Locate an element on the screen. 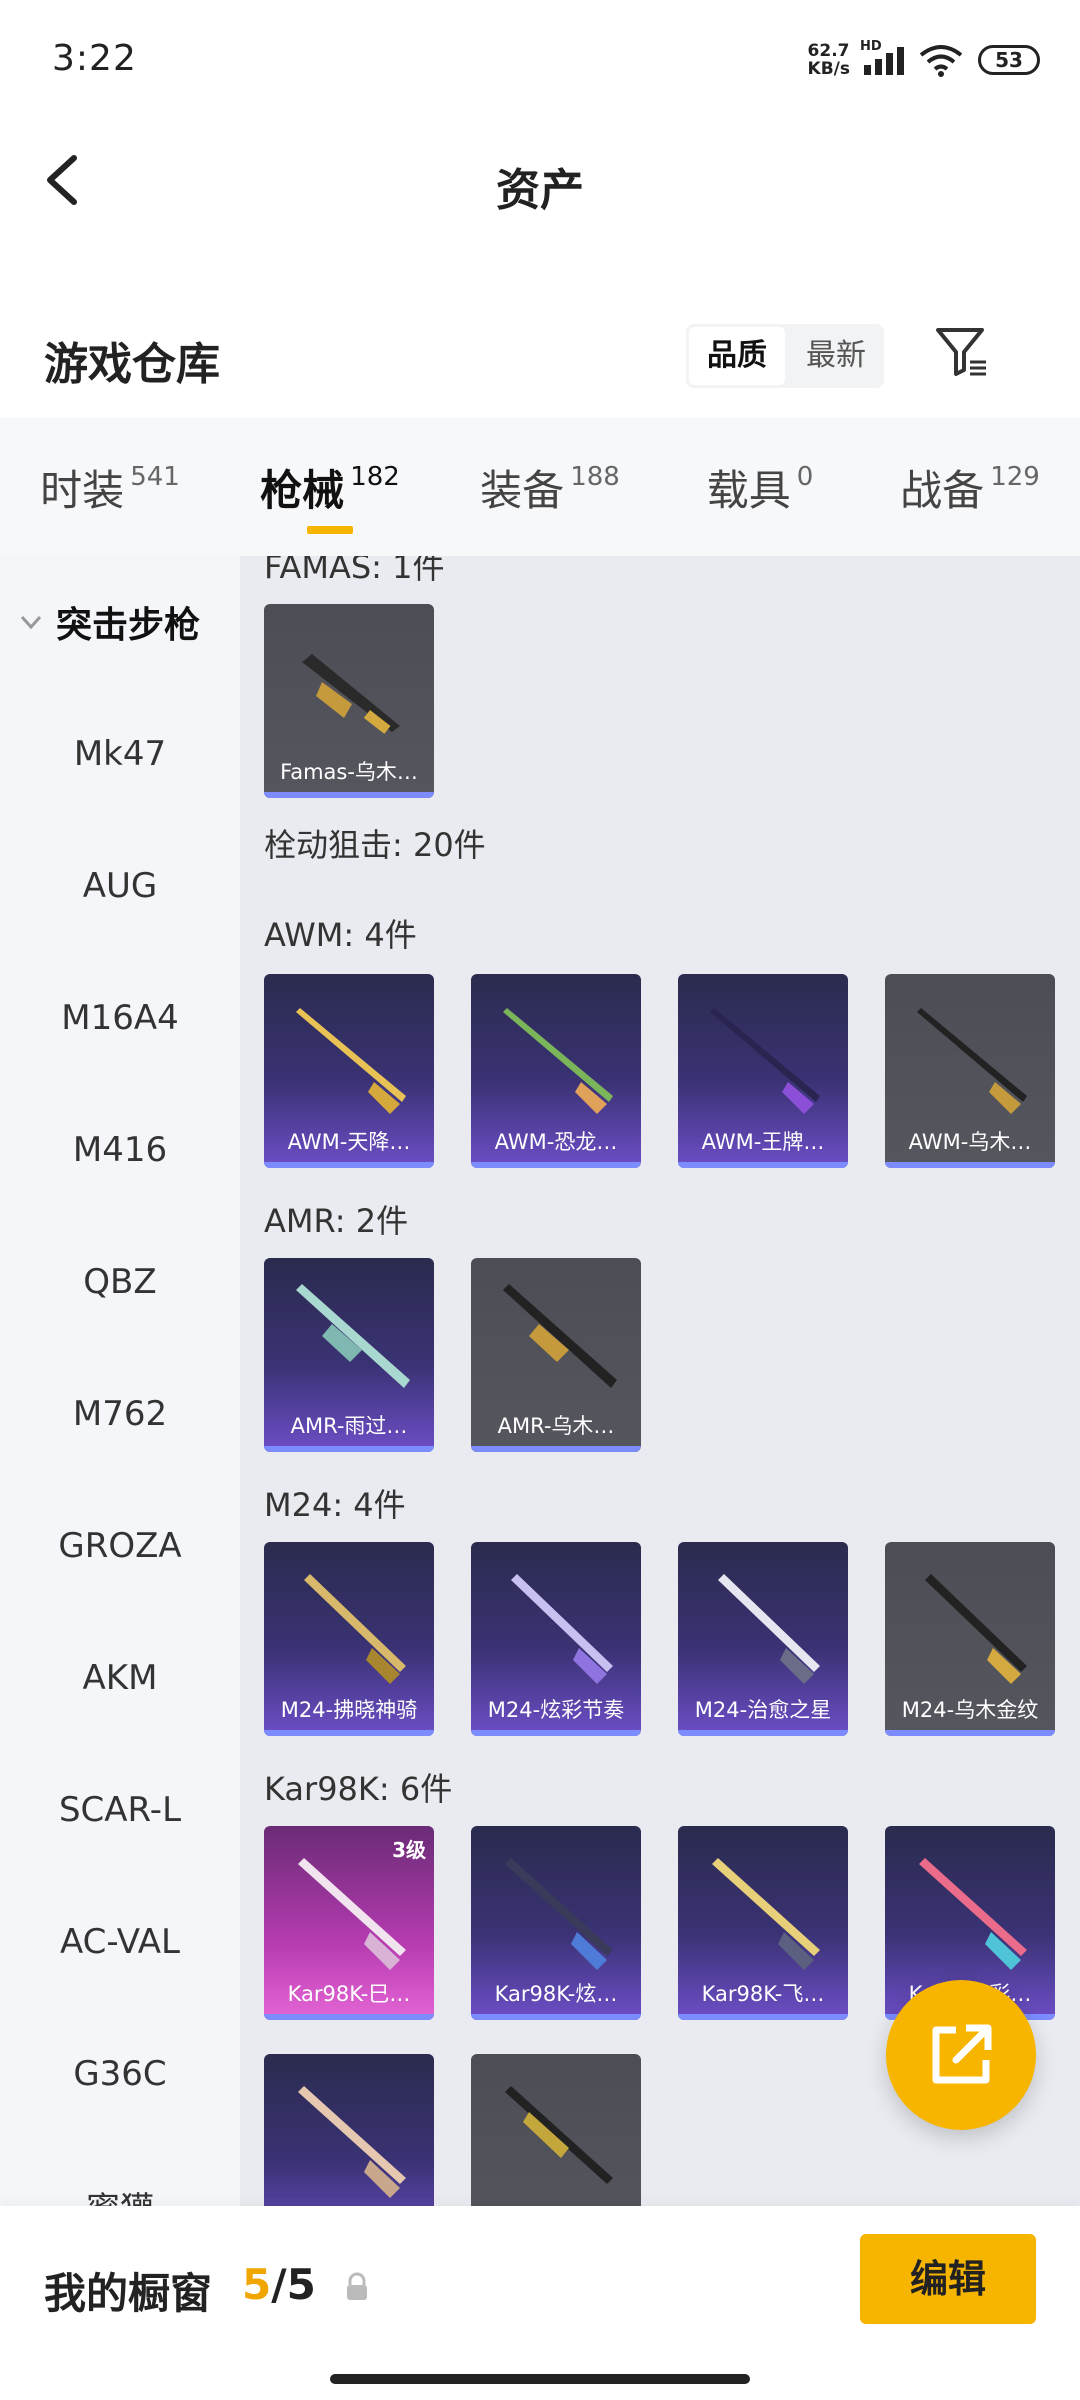 This screenshot has width=1080, height=2400. sort-newest: 最新 is located at coordinates (836, 356).